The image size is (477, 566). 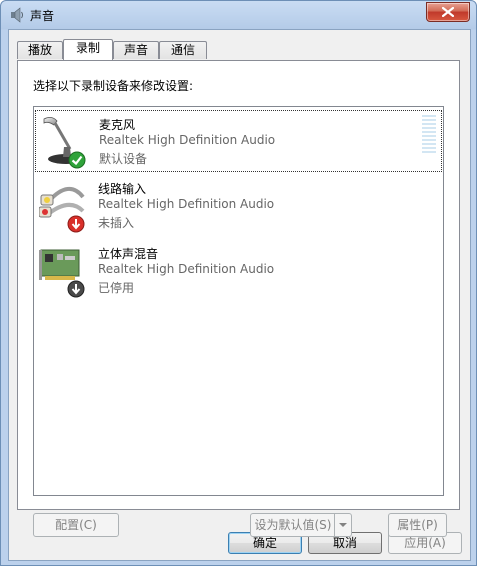 I want to click on set-default-button: 设为默认值(S), so click(x=301, y=525).